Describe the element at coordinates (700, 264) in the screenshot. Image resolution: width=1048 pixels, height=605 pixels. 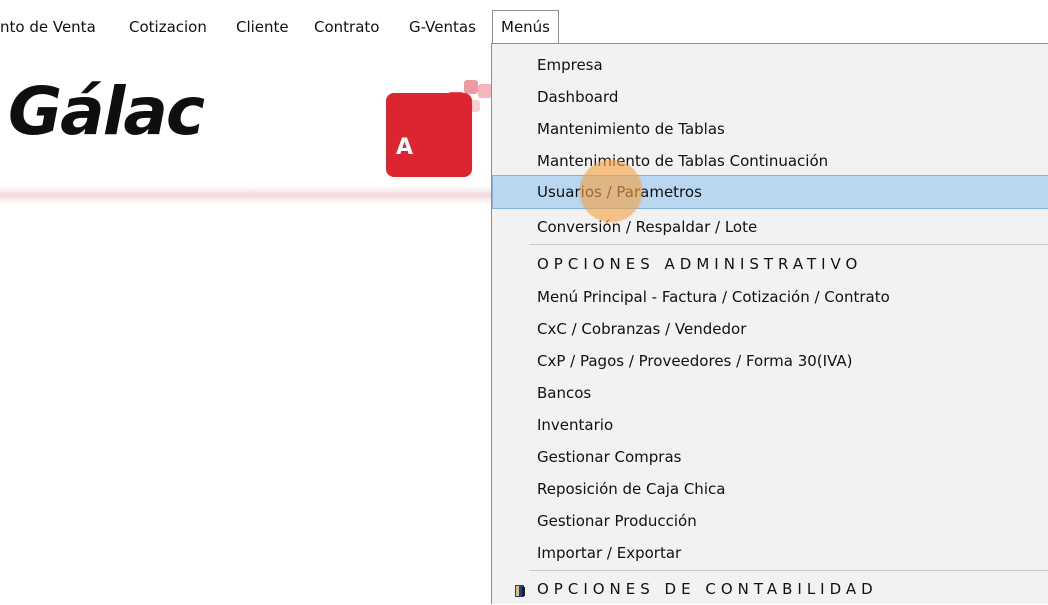
I see `menu-header-label: OPCIONES ADMINISTRATIVO` at that location.